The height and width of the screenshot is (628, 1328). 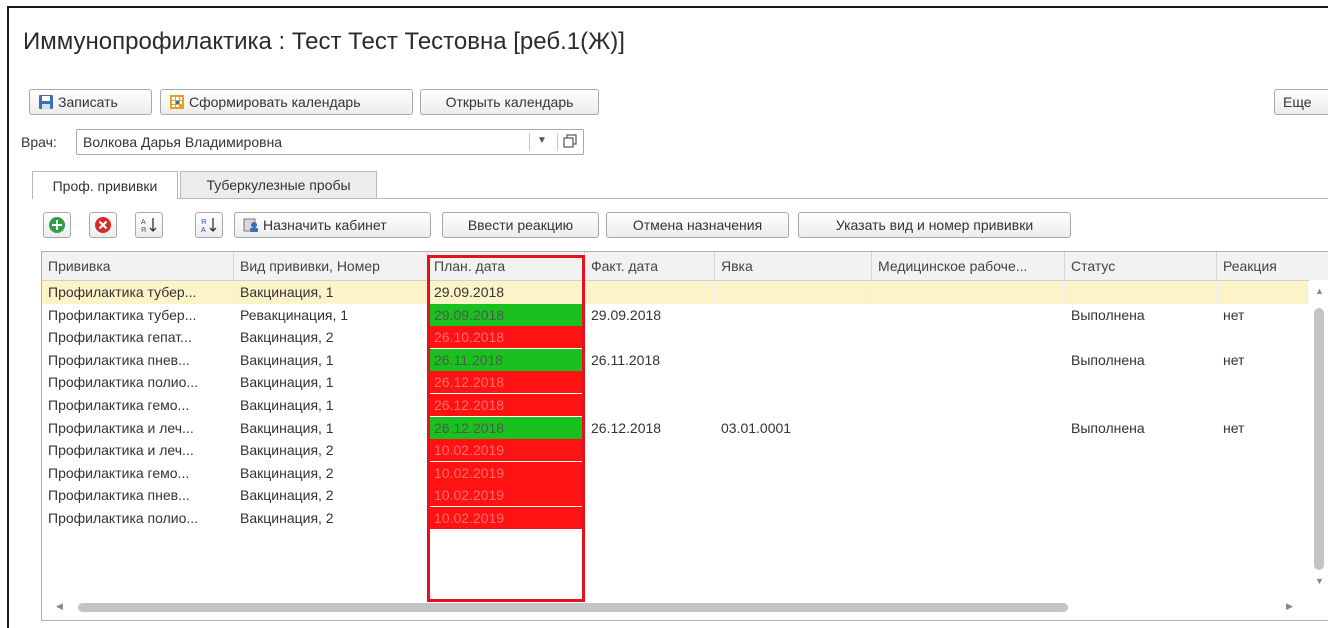 What do you see at coordinates (1263, 266) in the screenshot?
I see `column-header-reaction: Реакция` at bounding box center [1263, 266].